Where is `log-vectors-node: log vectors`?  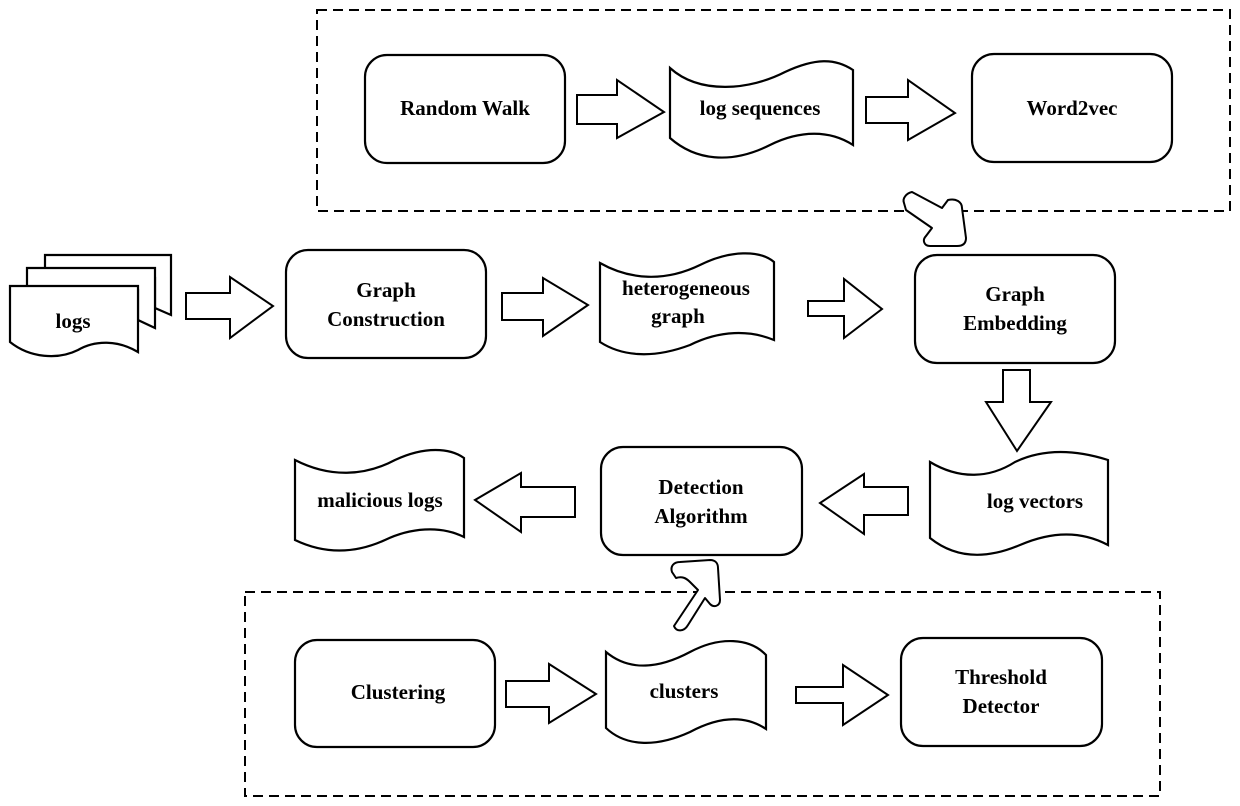 log-vectors-node: log vectors is located at coordinates (1019, 503).